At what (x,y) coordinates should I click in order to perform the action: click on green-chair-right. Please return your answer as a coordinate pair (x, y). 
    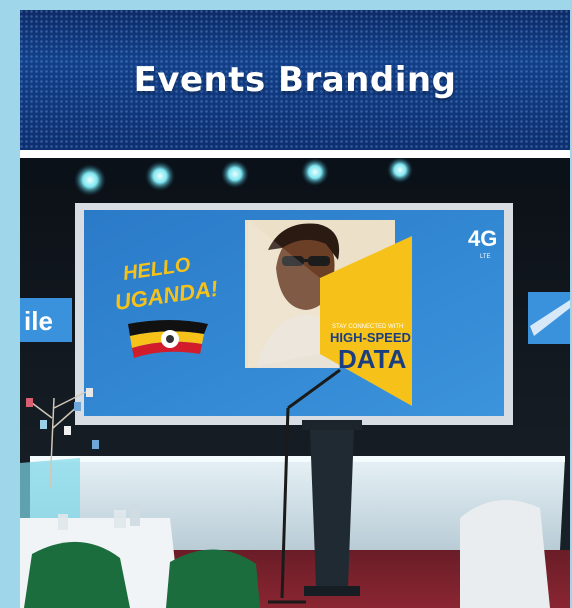
    Looking at the image, I should click on (213, 578).